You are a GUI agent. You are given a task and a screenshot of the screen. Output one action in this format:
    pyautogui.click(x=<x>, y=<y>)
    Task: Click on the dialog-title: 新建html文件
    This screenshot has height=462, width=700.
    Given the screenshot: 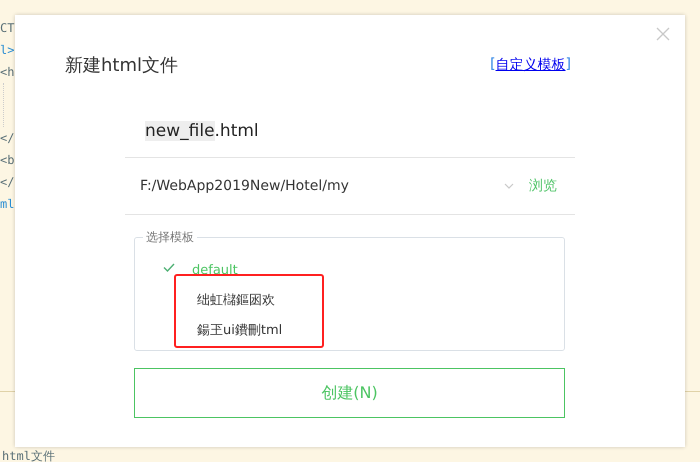 What is the action you would take?
    pyautogui.click(x=121, y=65)
    